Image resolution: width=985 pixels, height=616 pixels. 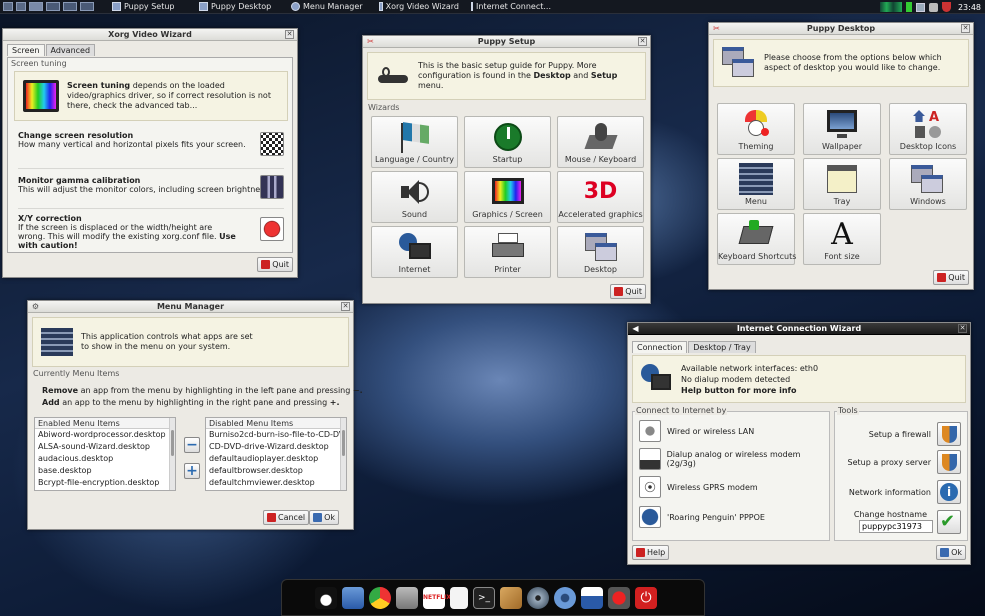 What do you see at coordinates (87, 6) in the screenshot?
I see `workspace-4-icon` at bounding box center [87, 6].